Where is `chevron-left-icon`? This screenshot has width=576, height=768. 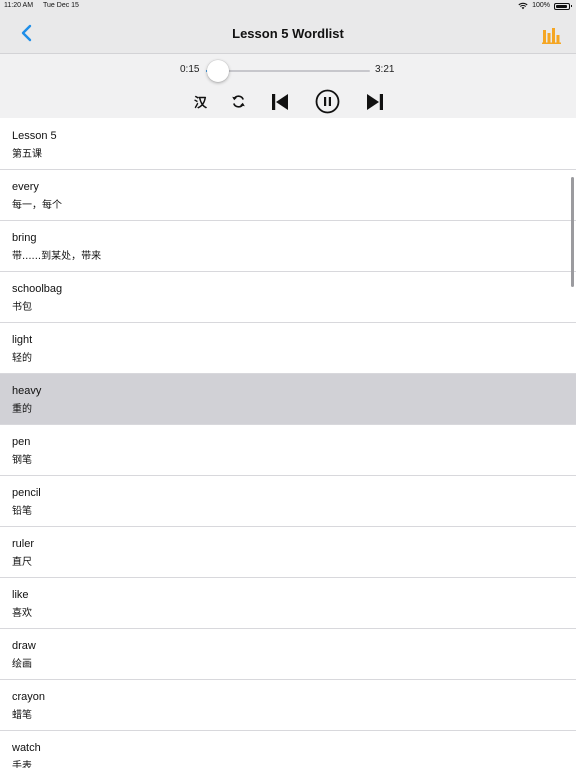 chevron-left-icon is located at coordinates (26, 33).